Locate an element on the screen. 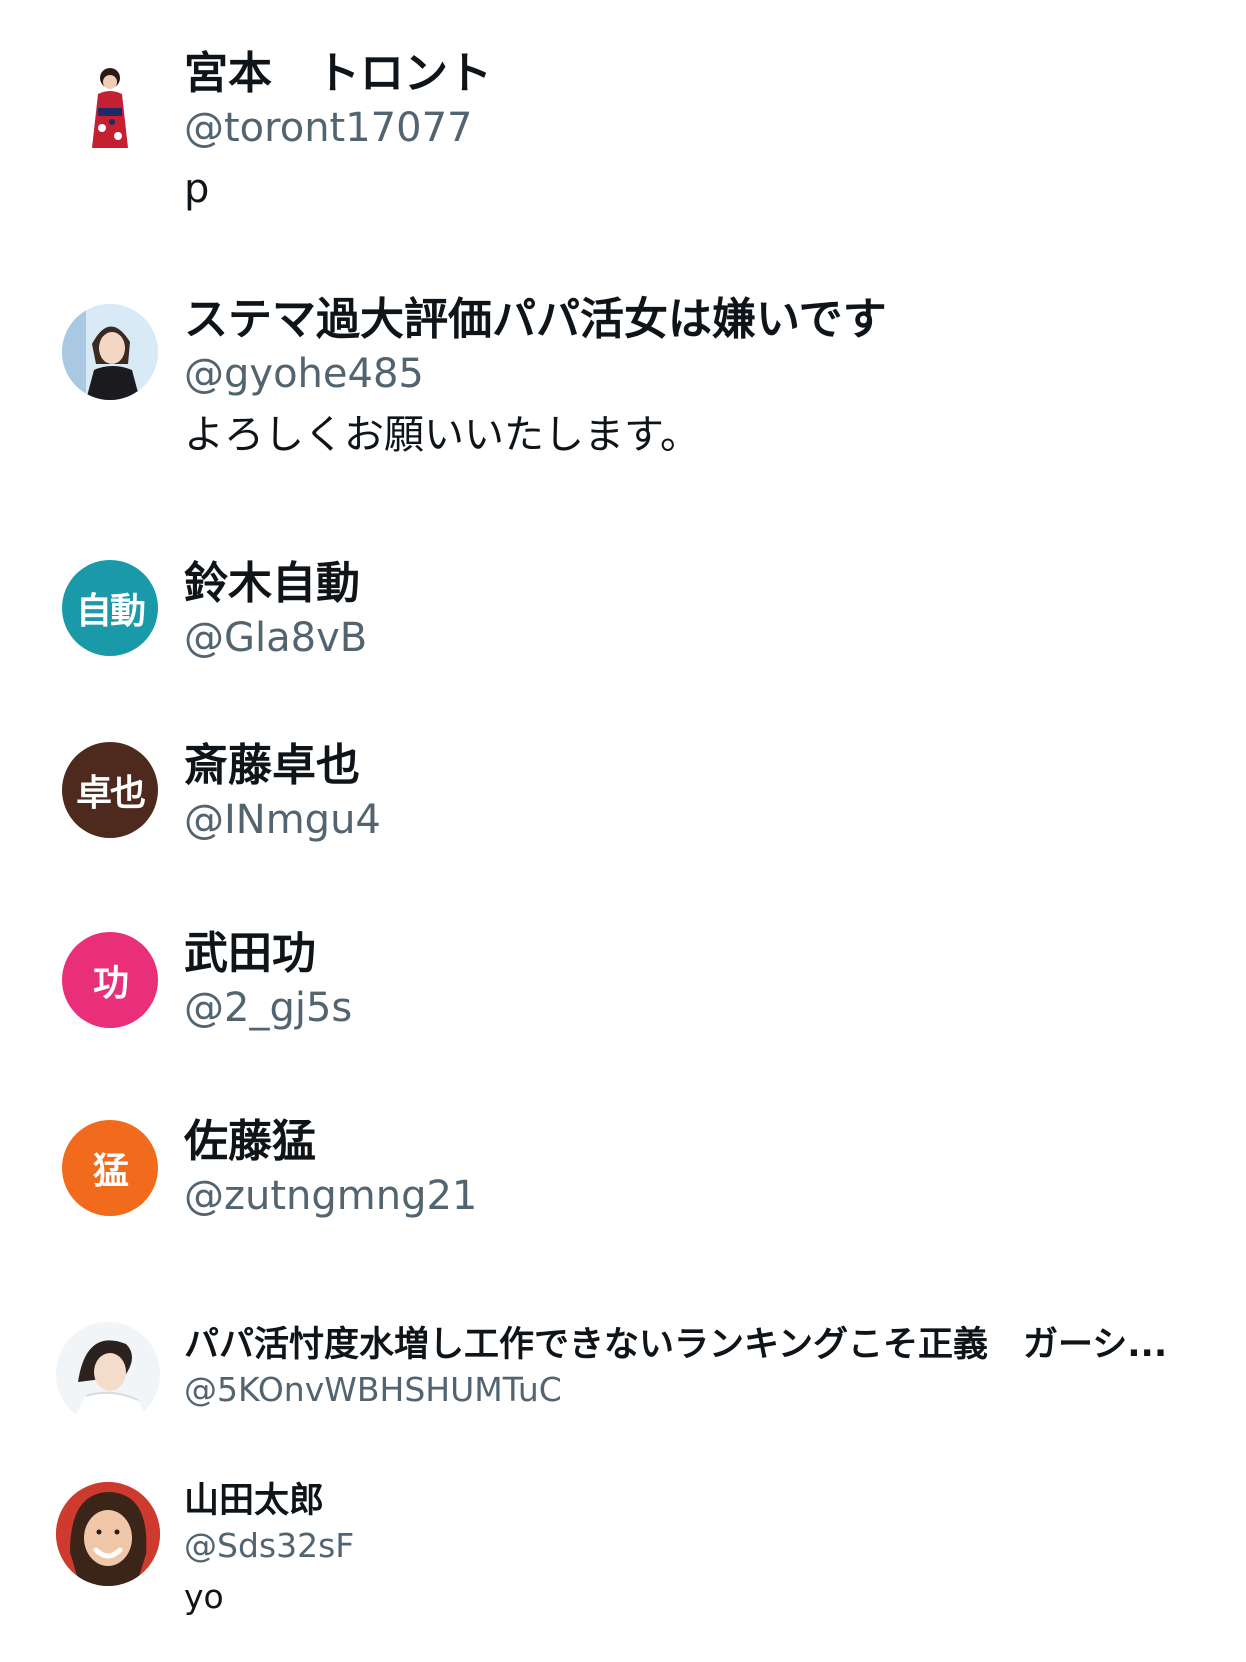 The image size is (1246, 1662). user-handle: @Sds32sF is located at coordinates (269, 1545).